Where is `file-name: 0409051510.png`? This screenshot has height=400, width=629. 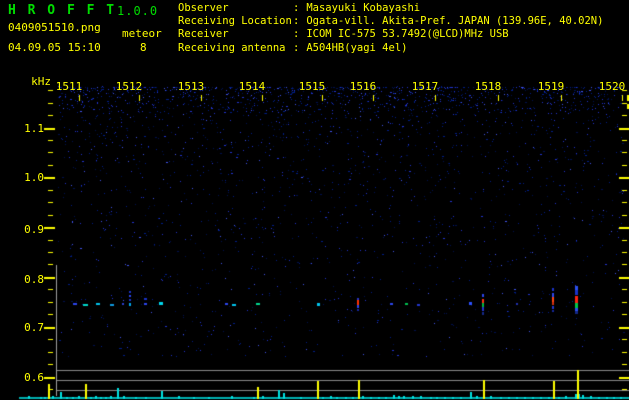 file-name: 0409051510.png is located at coordinates (54, 27).